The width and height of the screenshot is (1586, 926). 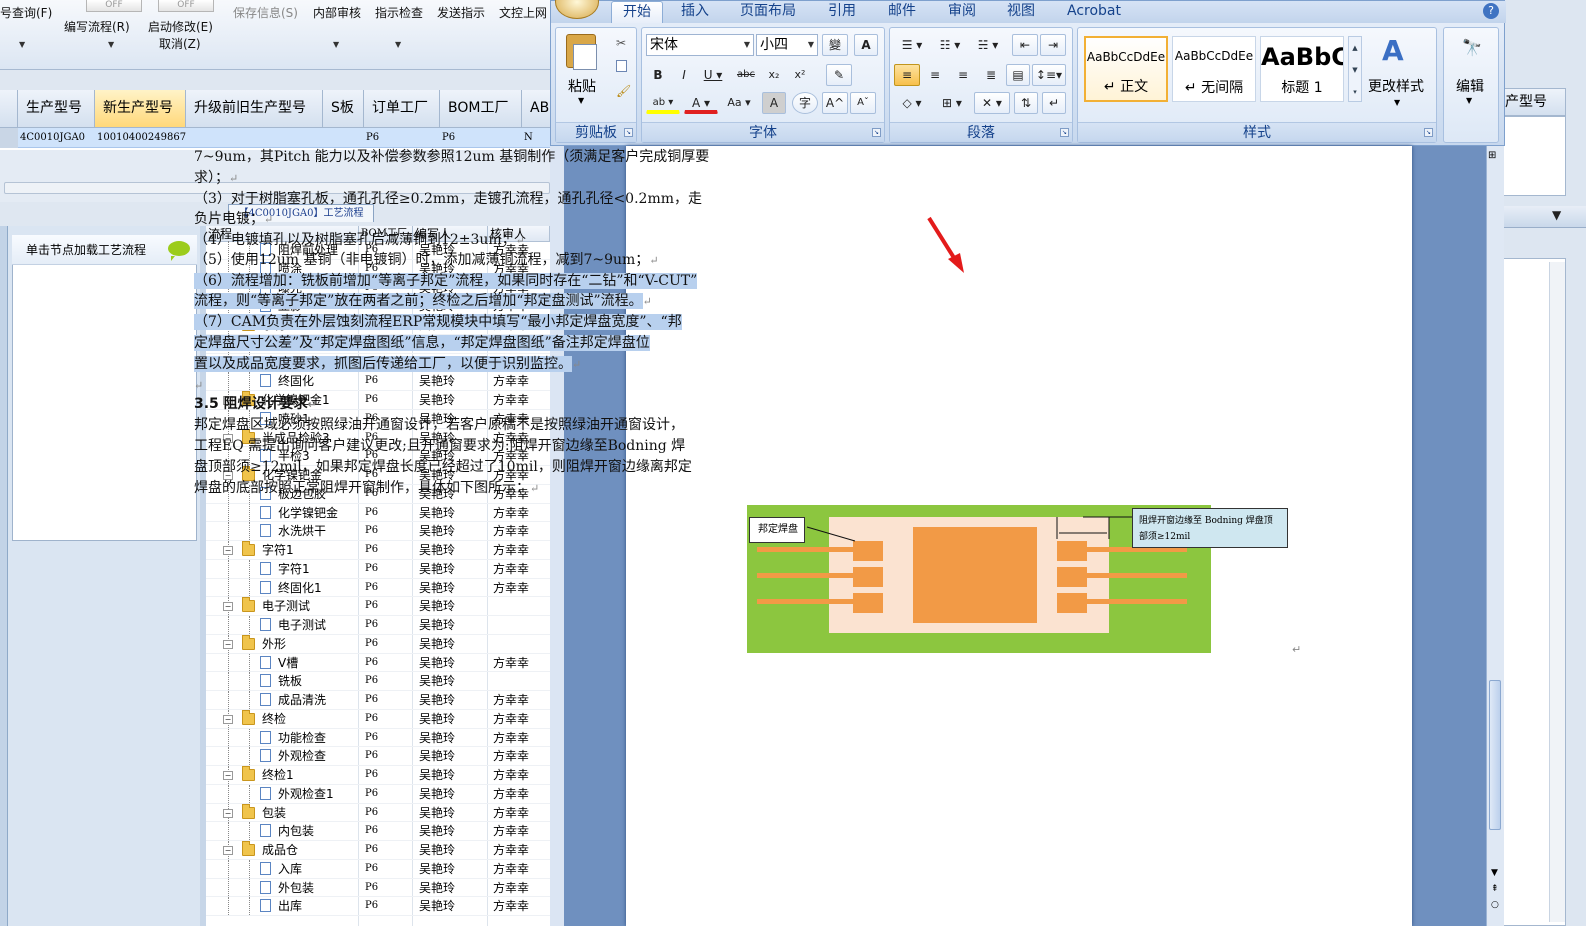 What do you see at coordinates (866, 45) in the screenshot?
I see `char-border-icon: A` at bounding box center [866, 45].